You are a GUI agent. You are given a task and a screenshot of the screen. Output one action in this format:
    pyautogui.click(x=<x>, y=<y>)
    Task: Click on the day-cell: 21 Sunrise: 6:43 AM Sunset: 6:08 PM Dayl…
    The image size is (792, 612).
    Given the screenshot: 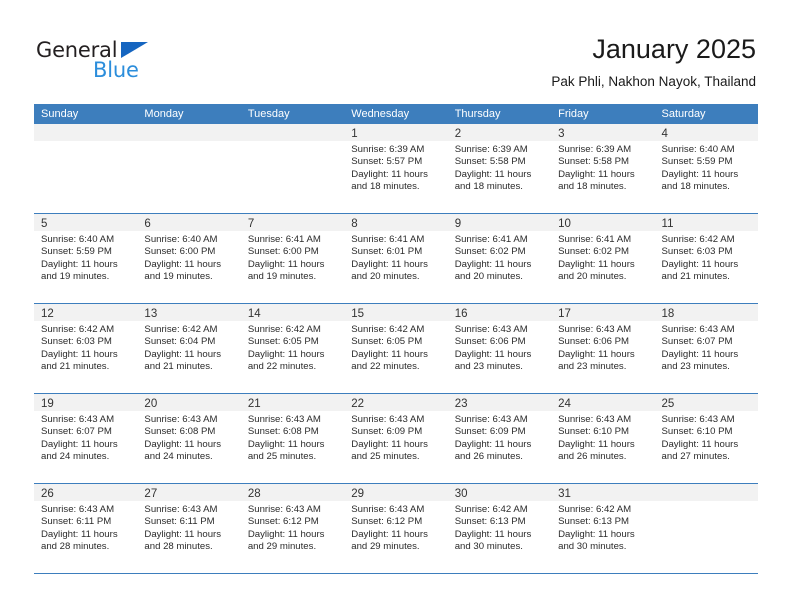 What is the action you would take?
    pyautogui.click(x=292, y=438)
    